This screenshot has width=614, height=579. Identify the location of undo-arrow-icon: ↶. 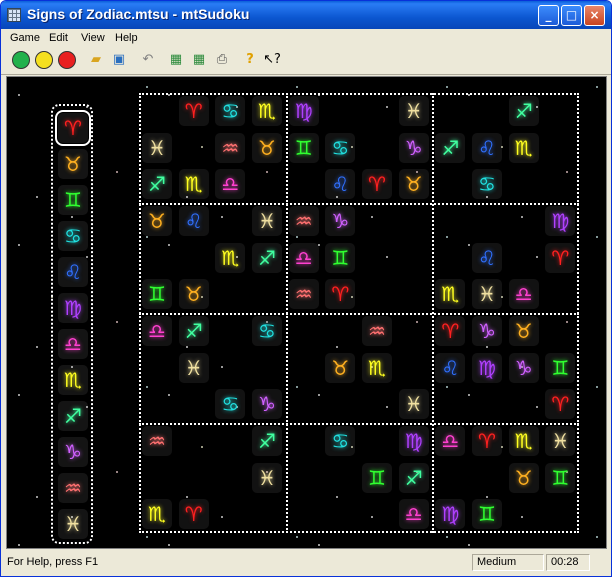
(148, 60).